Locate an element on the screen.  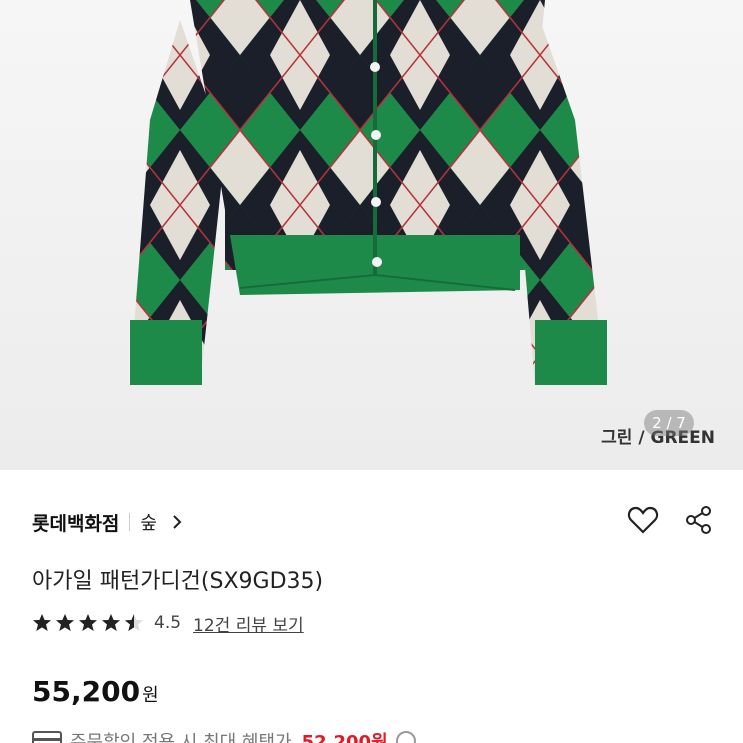
benefit-text: 주문할인 적용 시 최대 혜택가 is located at coordinates (181, 737).